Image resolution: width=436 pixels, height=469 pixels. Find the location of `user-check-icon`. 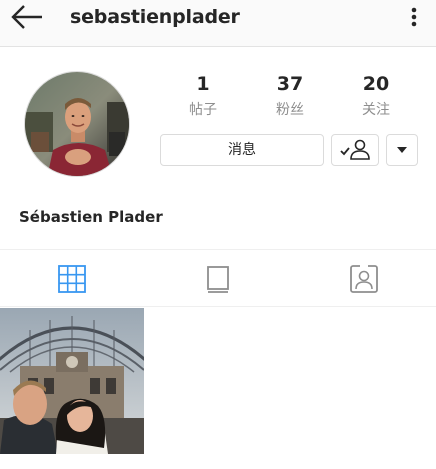

user-check-icon is located at coordinates (355, 149).